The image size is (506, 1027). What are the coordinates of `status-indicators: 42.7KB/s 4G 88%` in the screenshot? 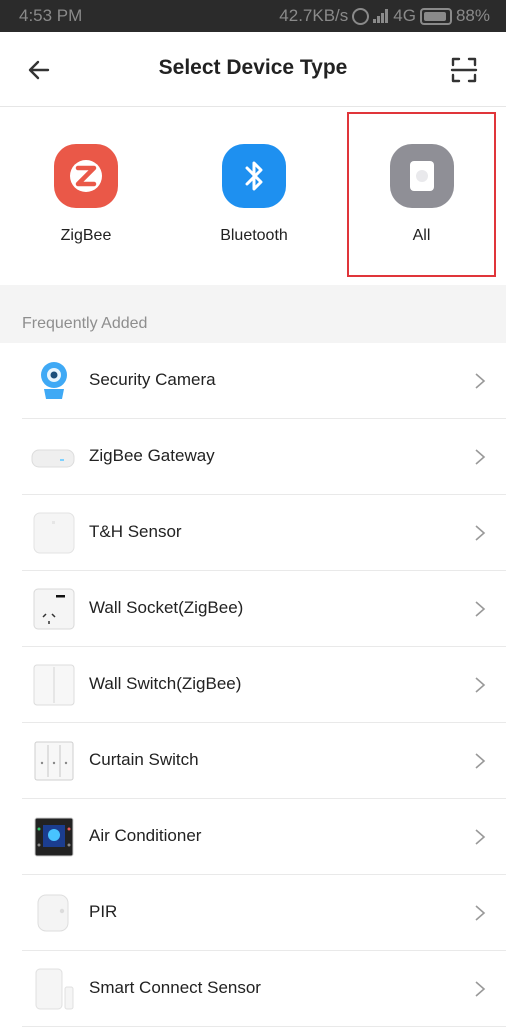 It's located at (384, 16).